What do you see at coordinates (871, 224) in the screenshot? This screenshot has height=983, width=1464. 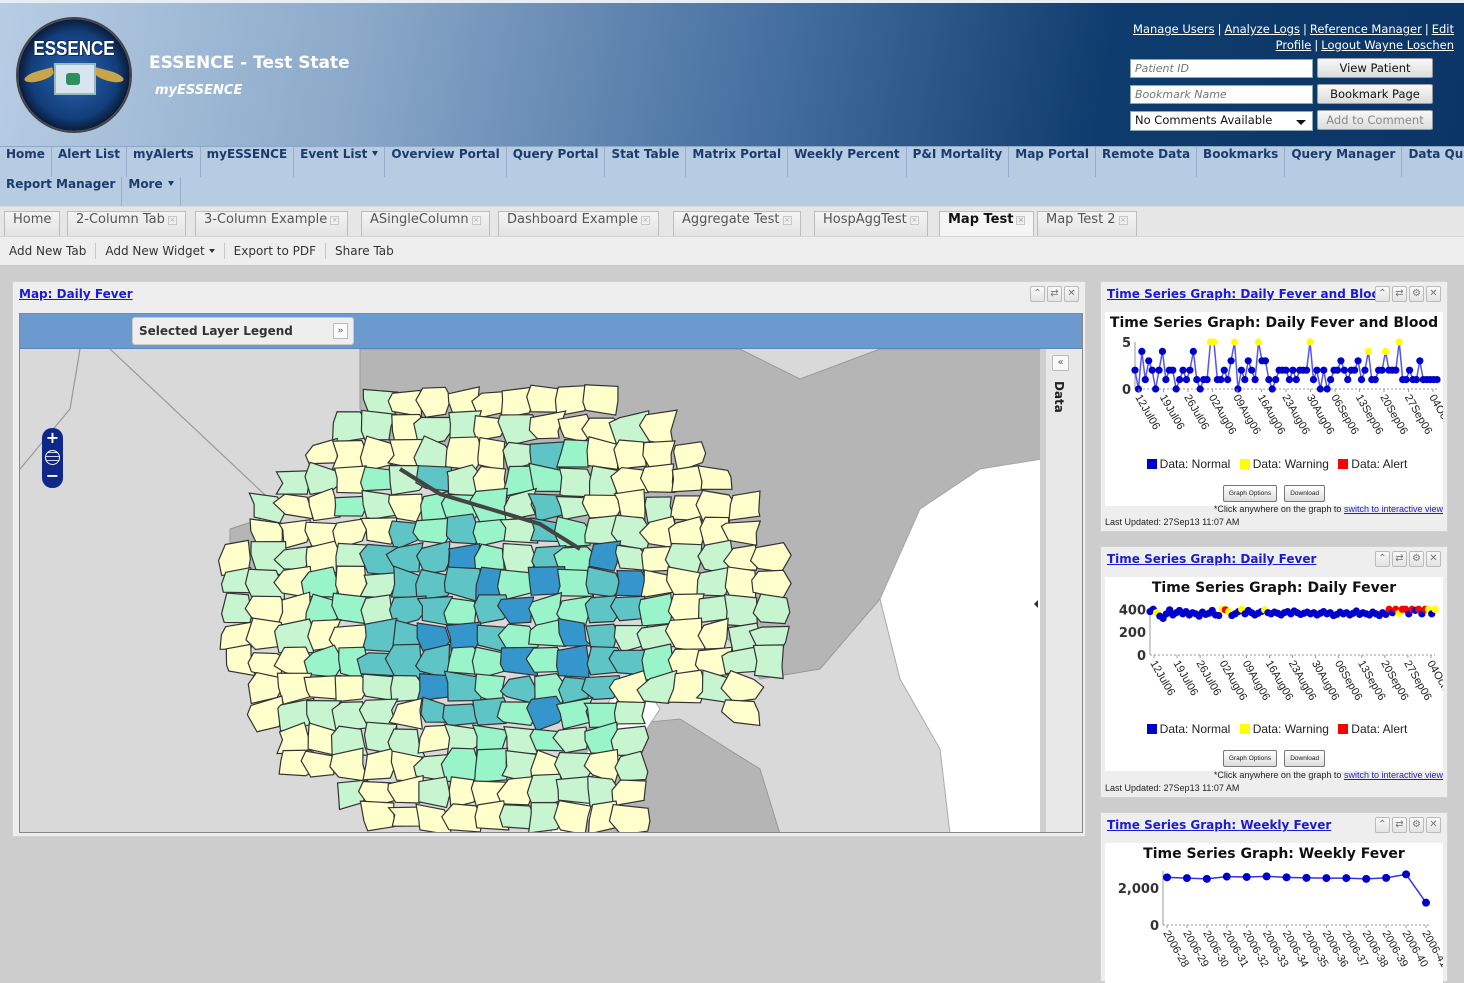 I see `tab-hospaggtest: HospAggTest ×` at bounding box center [871, 224].